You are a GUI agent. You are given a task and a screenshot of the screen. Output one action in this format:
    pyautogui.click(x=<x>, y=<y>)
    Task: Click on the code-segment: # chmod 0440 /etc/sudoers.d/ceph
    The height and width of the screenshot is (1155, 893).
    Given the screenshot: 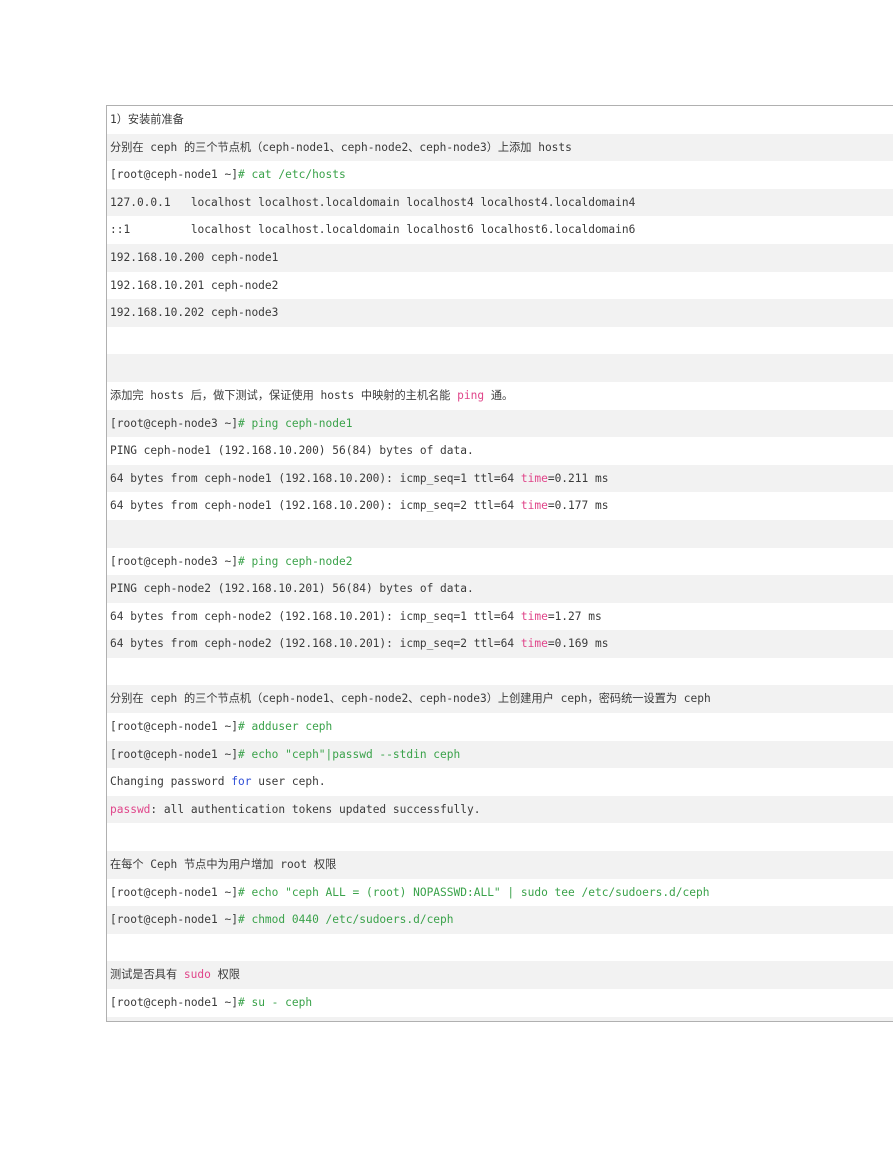 What is the action you would take?
    pyautogui.click(x=345, y=920)
    